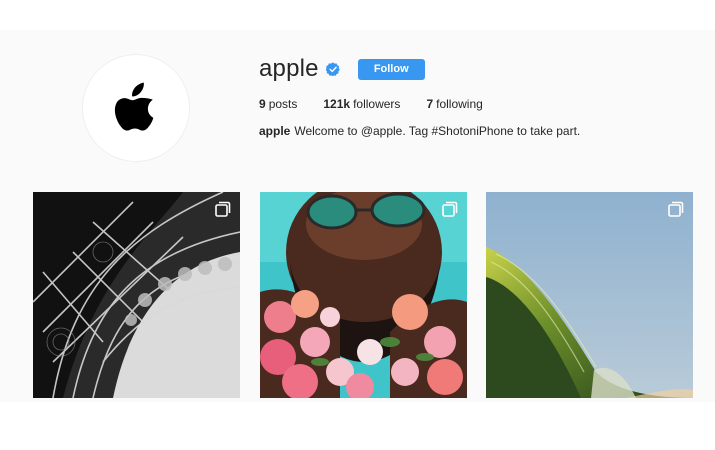 Image resolution: width=715 pixels, height=450 pixels. I want to click on stat-posts-count: 9, so click(262, 104).